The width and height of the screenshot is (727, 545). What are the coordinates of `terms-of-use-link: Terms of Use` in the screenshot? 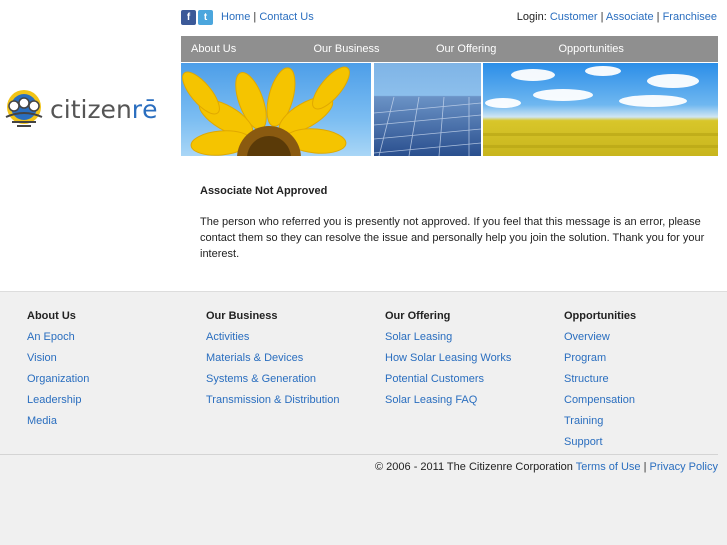 It's located at (608, 467).